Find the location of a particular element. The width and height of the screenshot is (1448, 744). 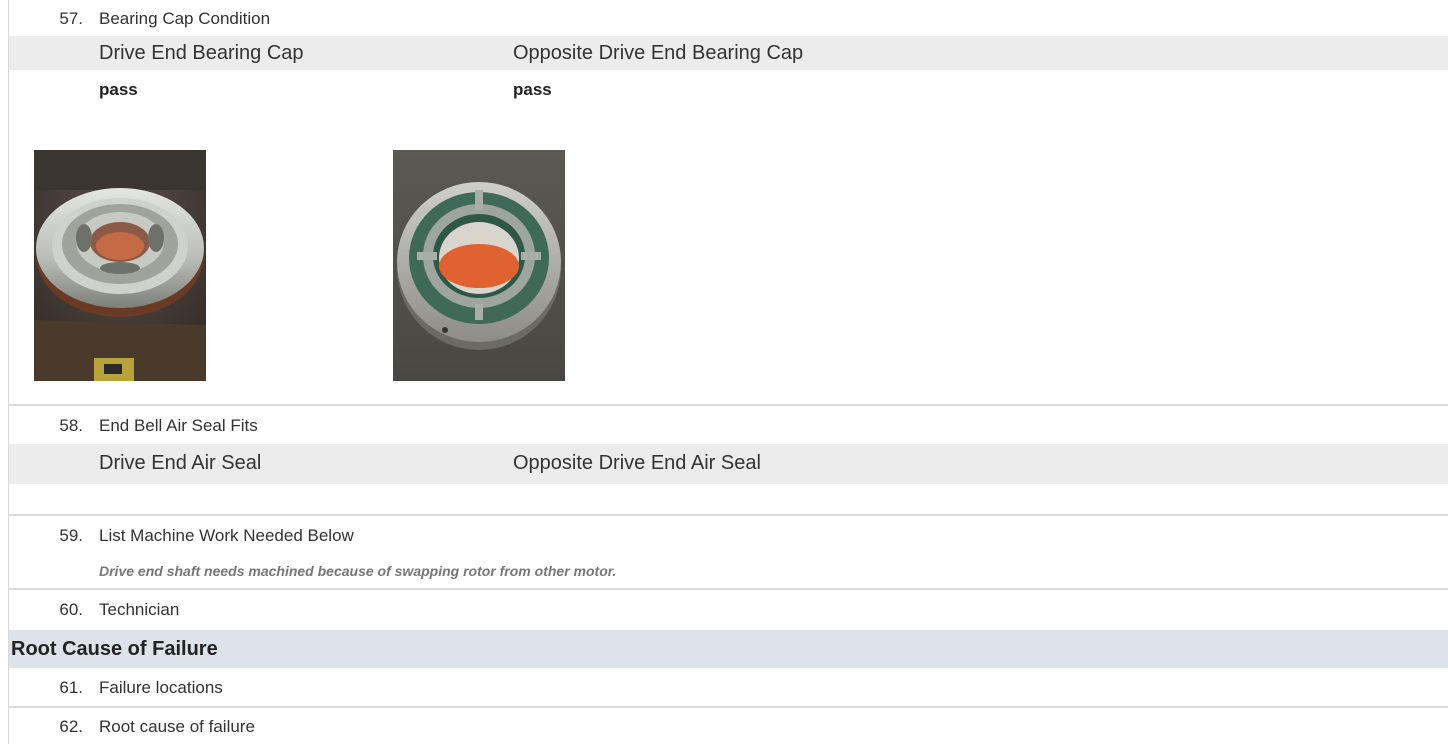

question-59-row: 59. List Machine Work Needed Below is located at coordinates (728, 535).